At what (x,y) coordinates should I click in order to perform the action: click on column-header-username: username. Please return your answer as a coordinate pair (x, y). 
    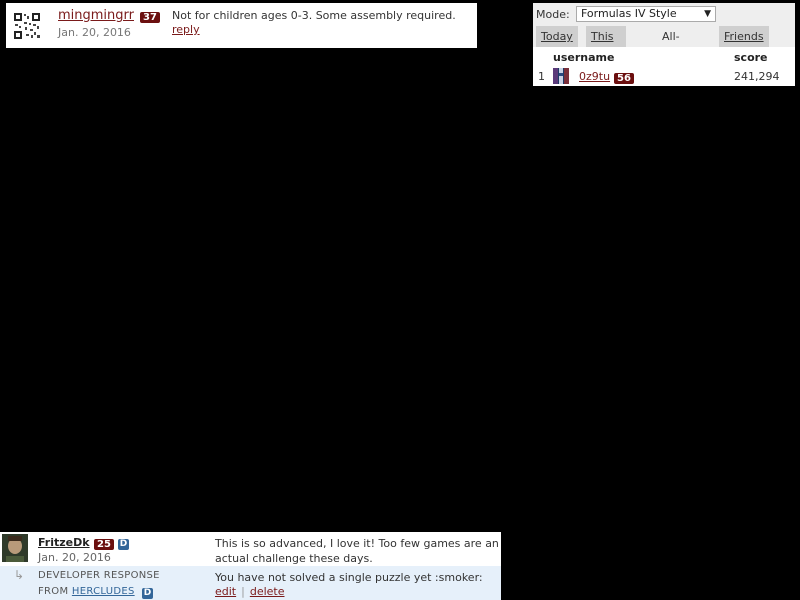
    Looking at the image, I should click on (584, 57).